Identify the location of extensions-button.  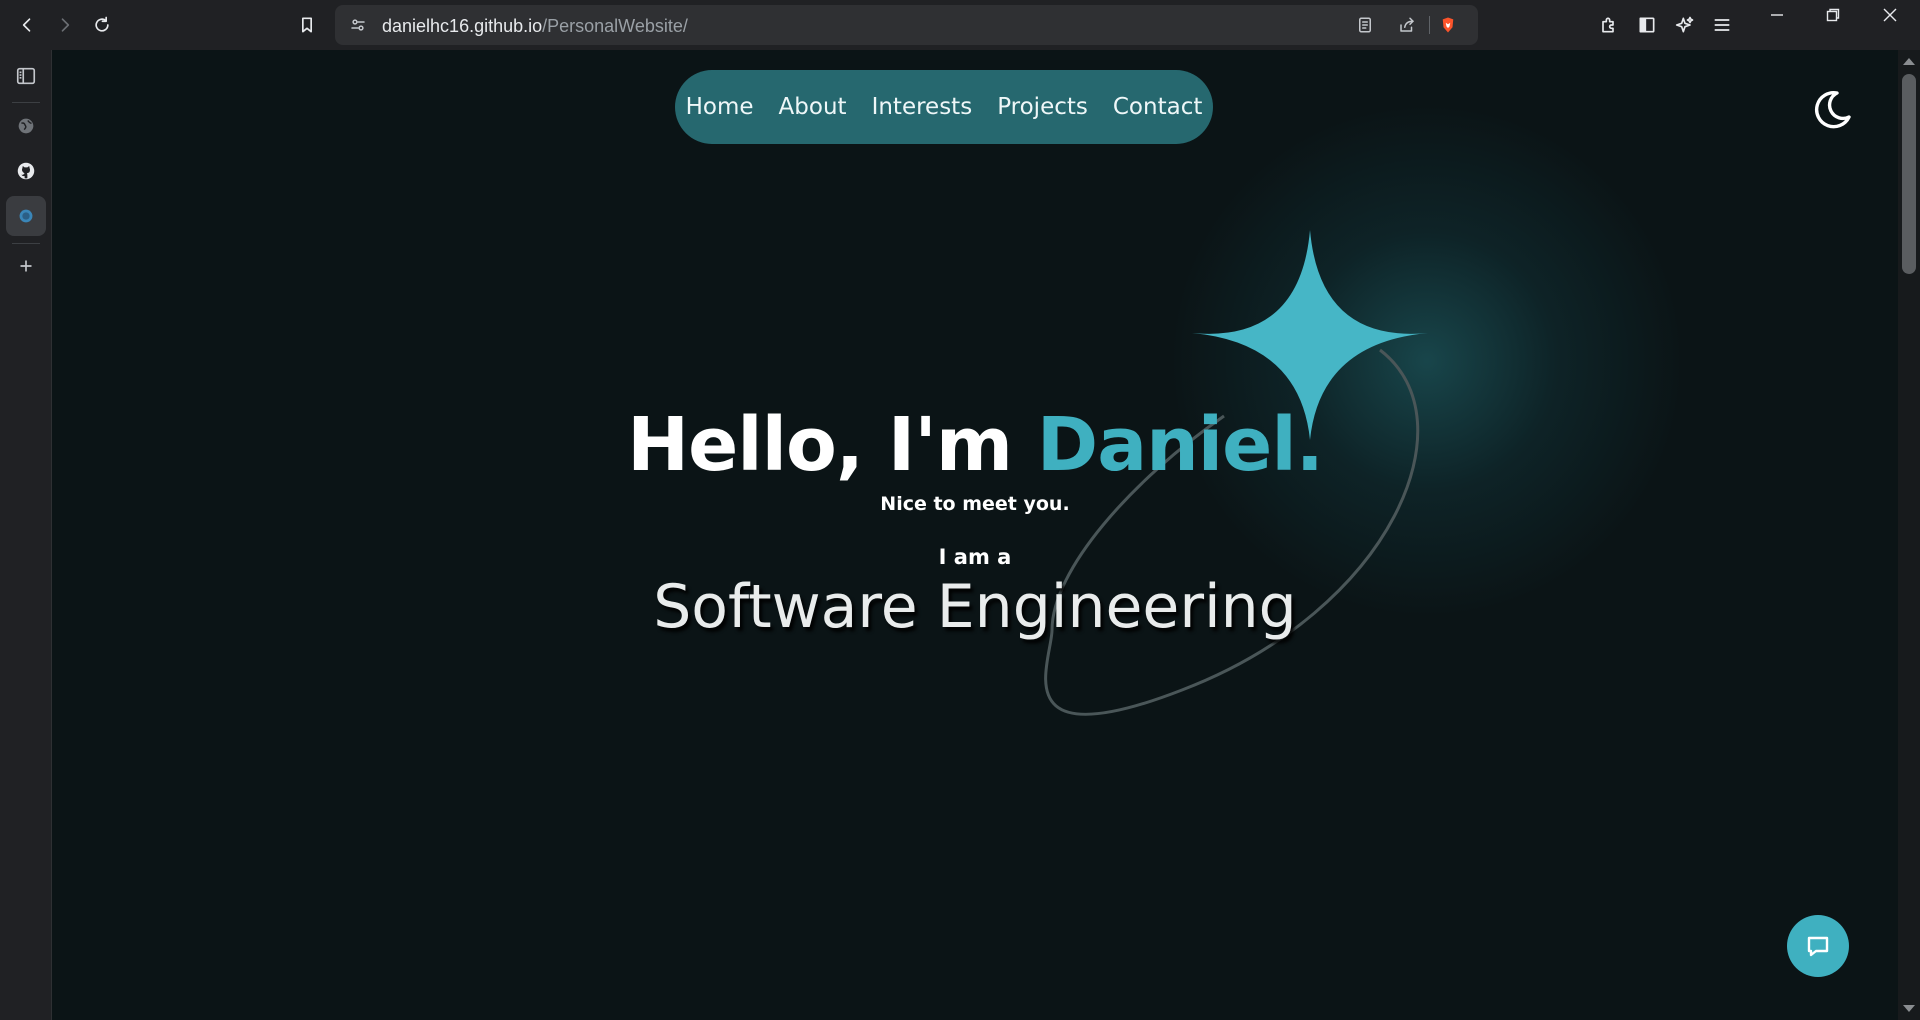
(1608, 25).